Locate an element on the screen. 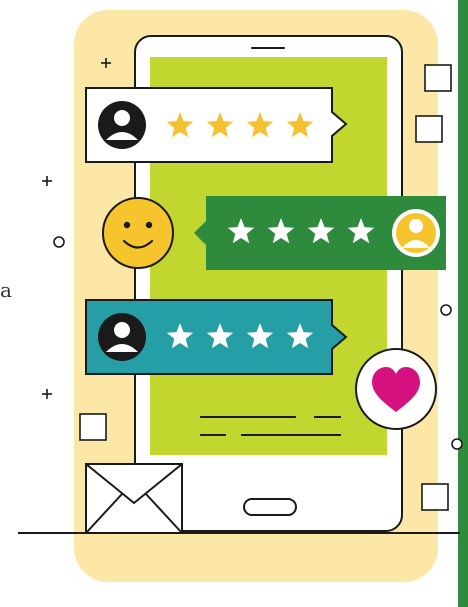 Image resolution: width=468 pixels, height=607 pixels. smiley-face-icon is located at coordinates (138, 233).